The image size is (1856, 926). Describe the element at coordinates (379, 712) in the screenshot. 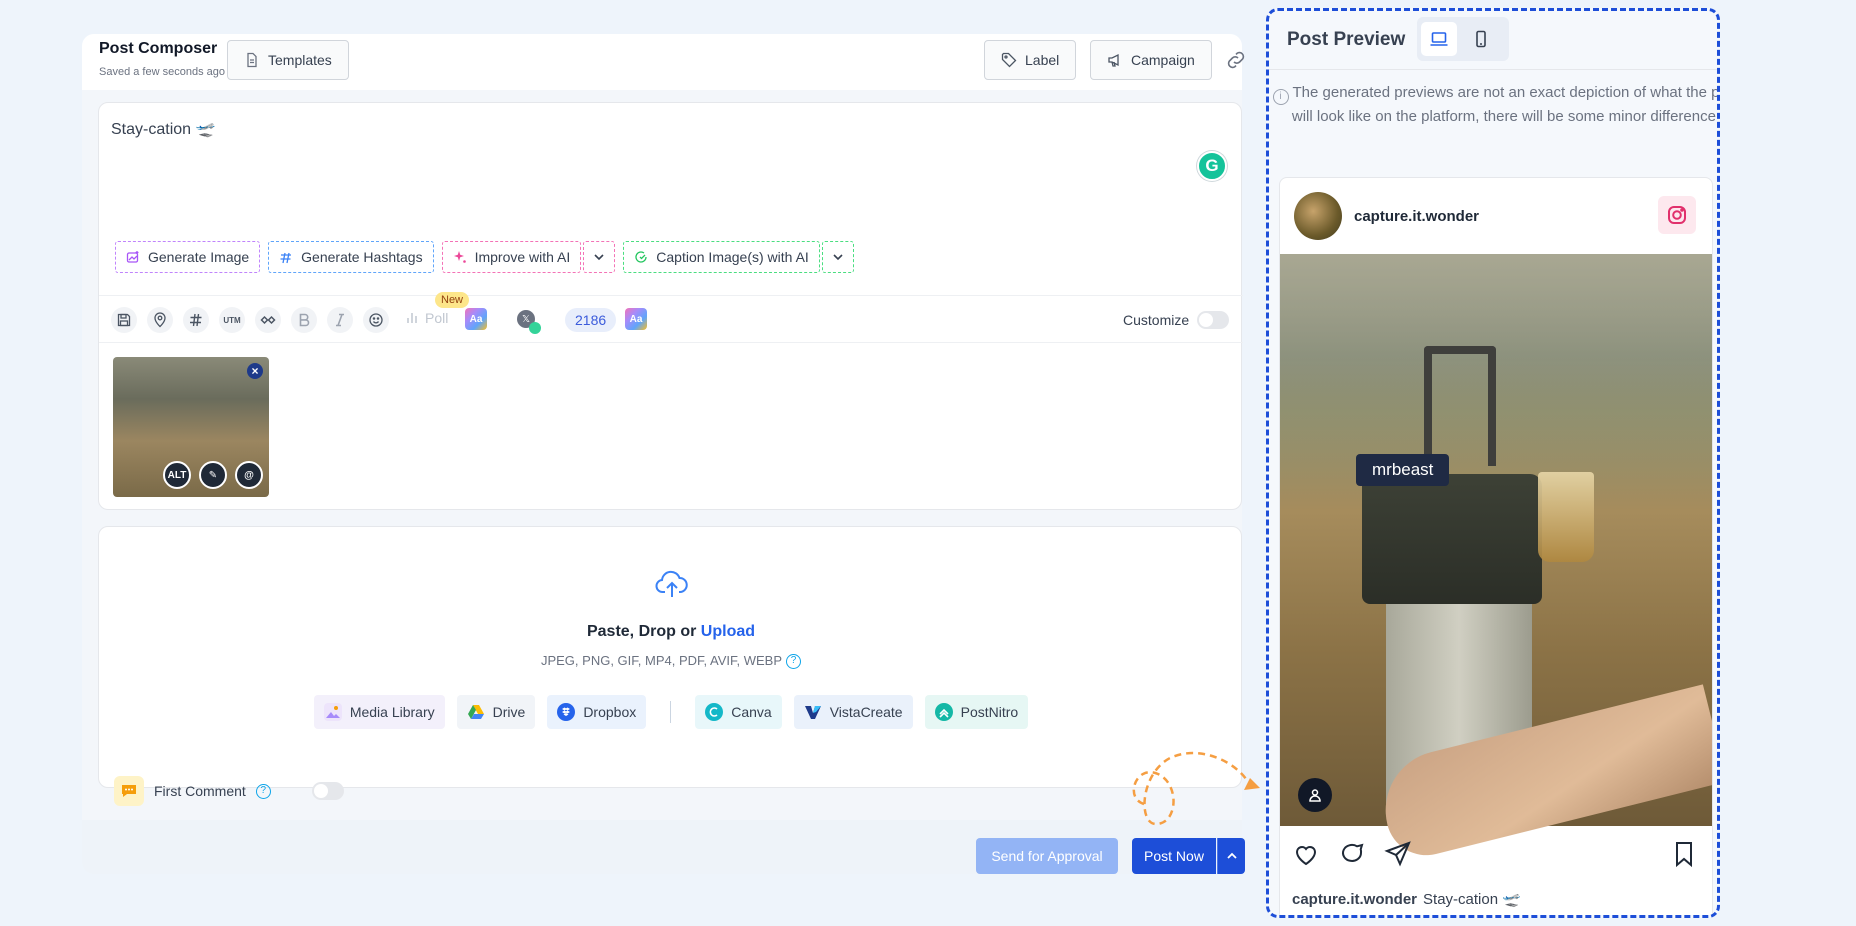

I see `media-library-button: Media Library` at that location.